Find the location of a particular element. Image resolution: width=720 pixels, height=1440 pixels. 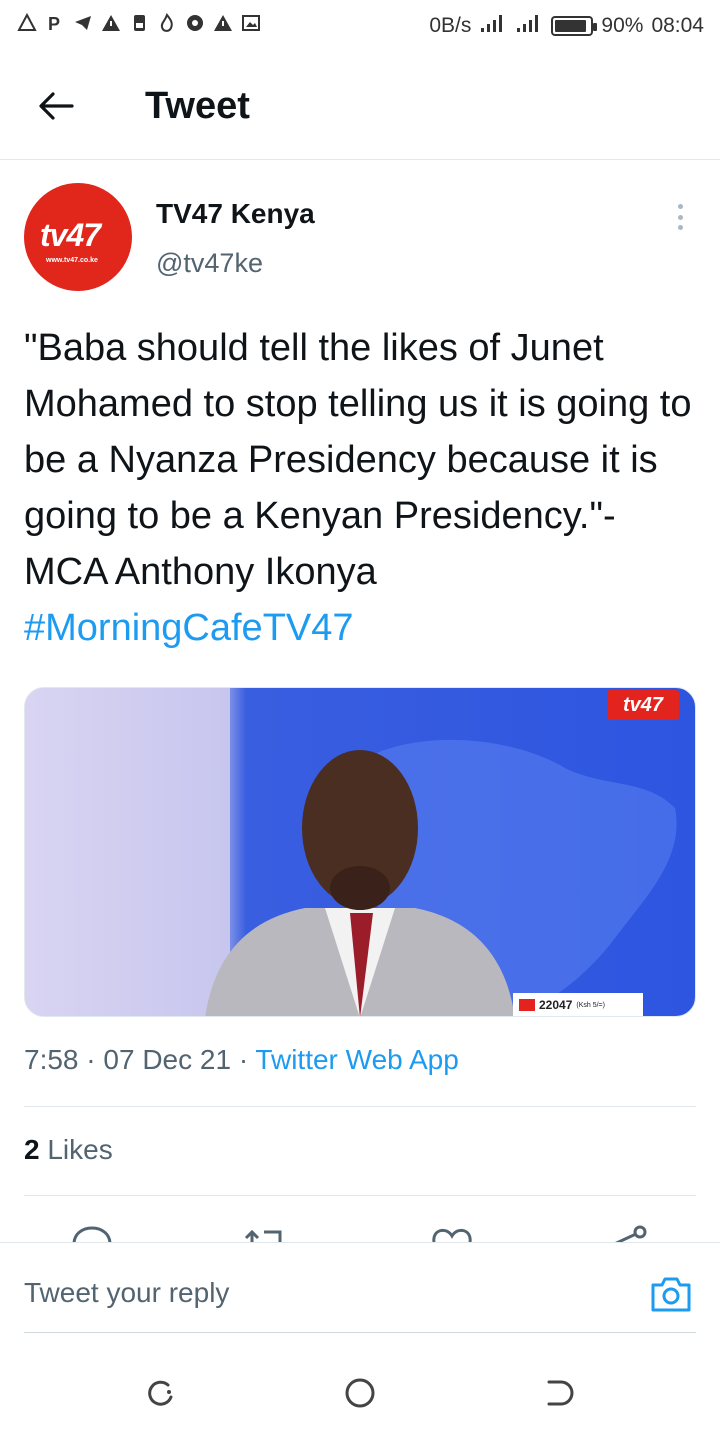

like-icon is located at coordinates (452, 1233).